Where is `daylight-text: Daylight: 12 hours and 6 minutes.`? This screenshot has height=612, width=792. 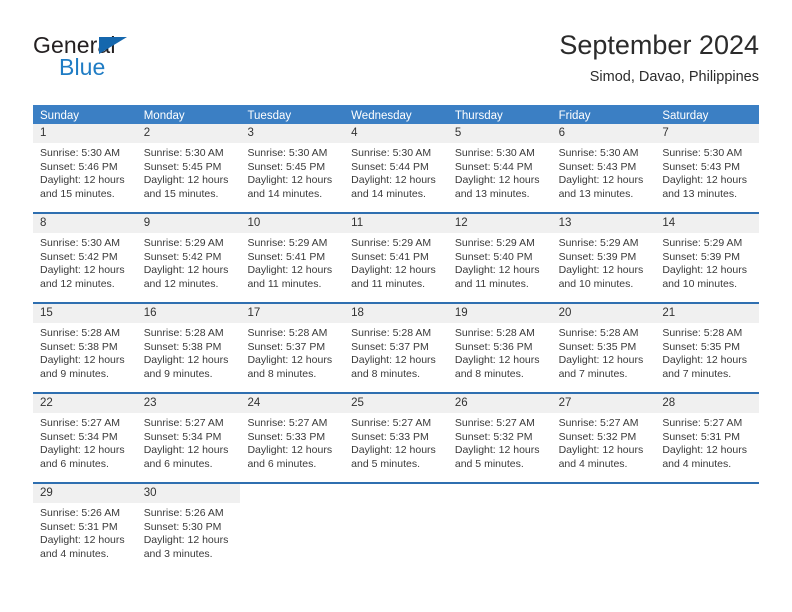 daylight-text: Daylight: 12 hours and 6 minutes. is located at coordinates (82, 457).